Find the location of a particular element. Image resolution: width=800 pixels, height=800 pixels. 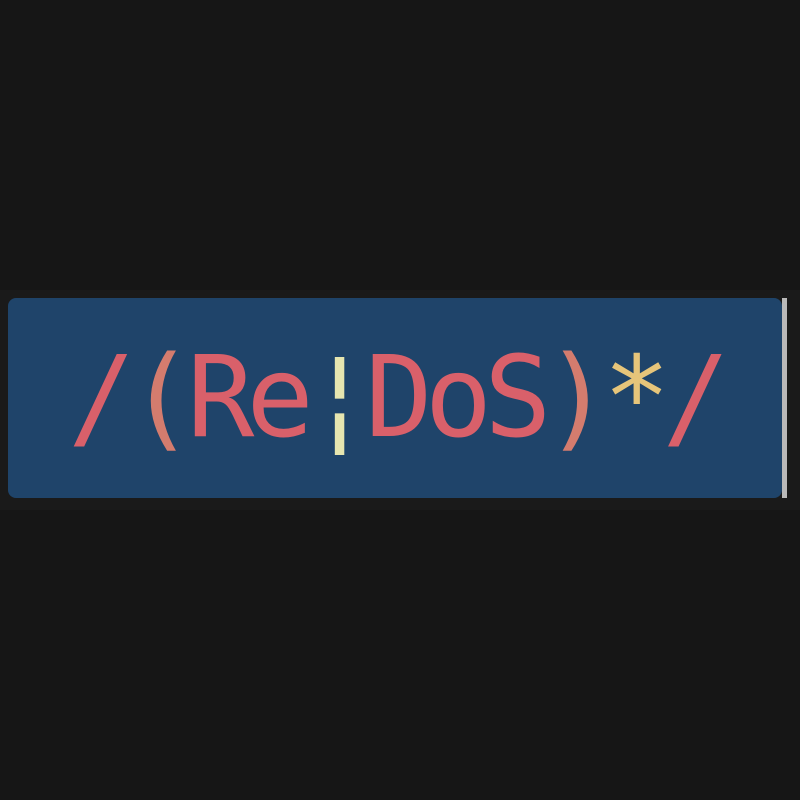

regex-close-paren: ) is located at coordinates (577, 398).